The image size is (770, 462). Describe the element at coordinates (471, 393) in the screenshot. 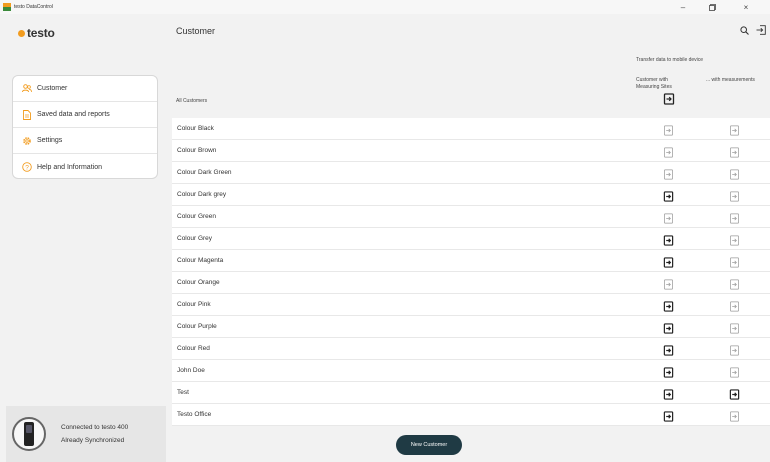

I see `customer-row: Test` at that location.